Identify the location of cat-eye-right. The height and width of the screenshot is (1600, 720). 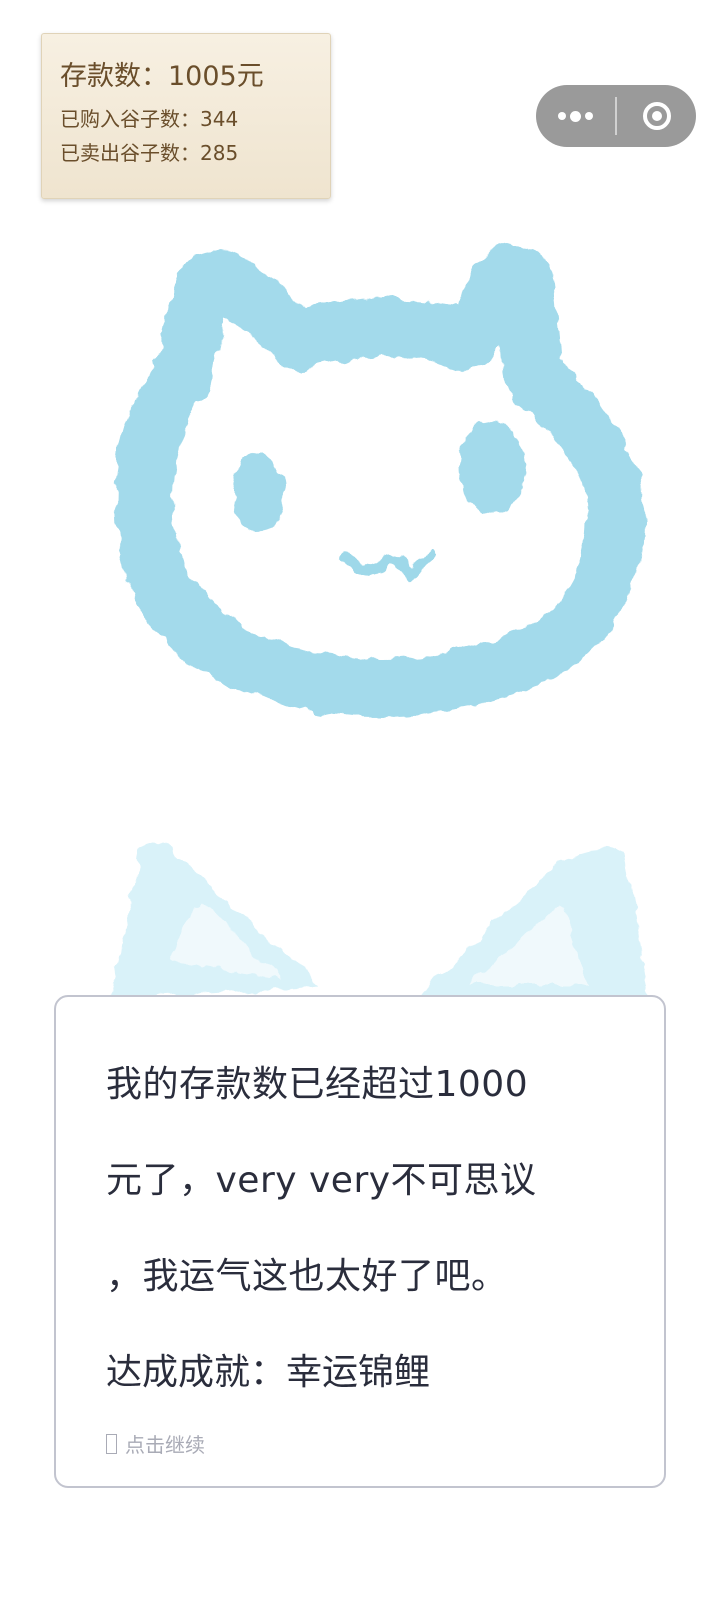
(492, 468).